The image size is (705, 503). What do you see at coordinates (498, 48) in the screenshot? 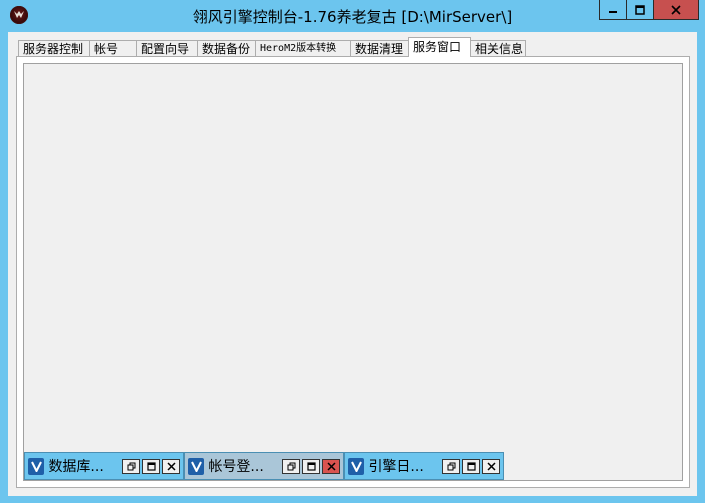
I see `tab-related-info: 相关信息` at bounding box center [498, 48].